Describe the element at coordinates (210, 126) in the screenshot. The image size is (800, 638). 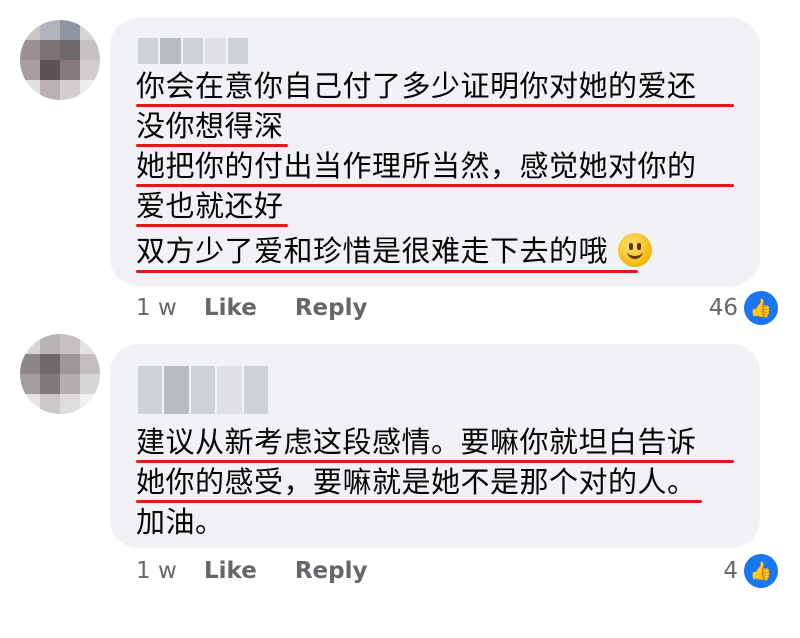
I see `comment-text-line: 没你想得深` at that location.